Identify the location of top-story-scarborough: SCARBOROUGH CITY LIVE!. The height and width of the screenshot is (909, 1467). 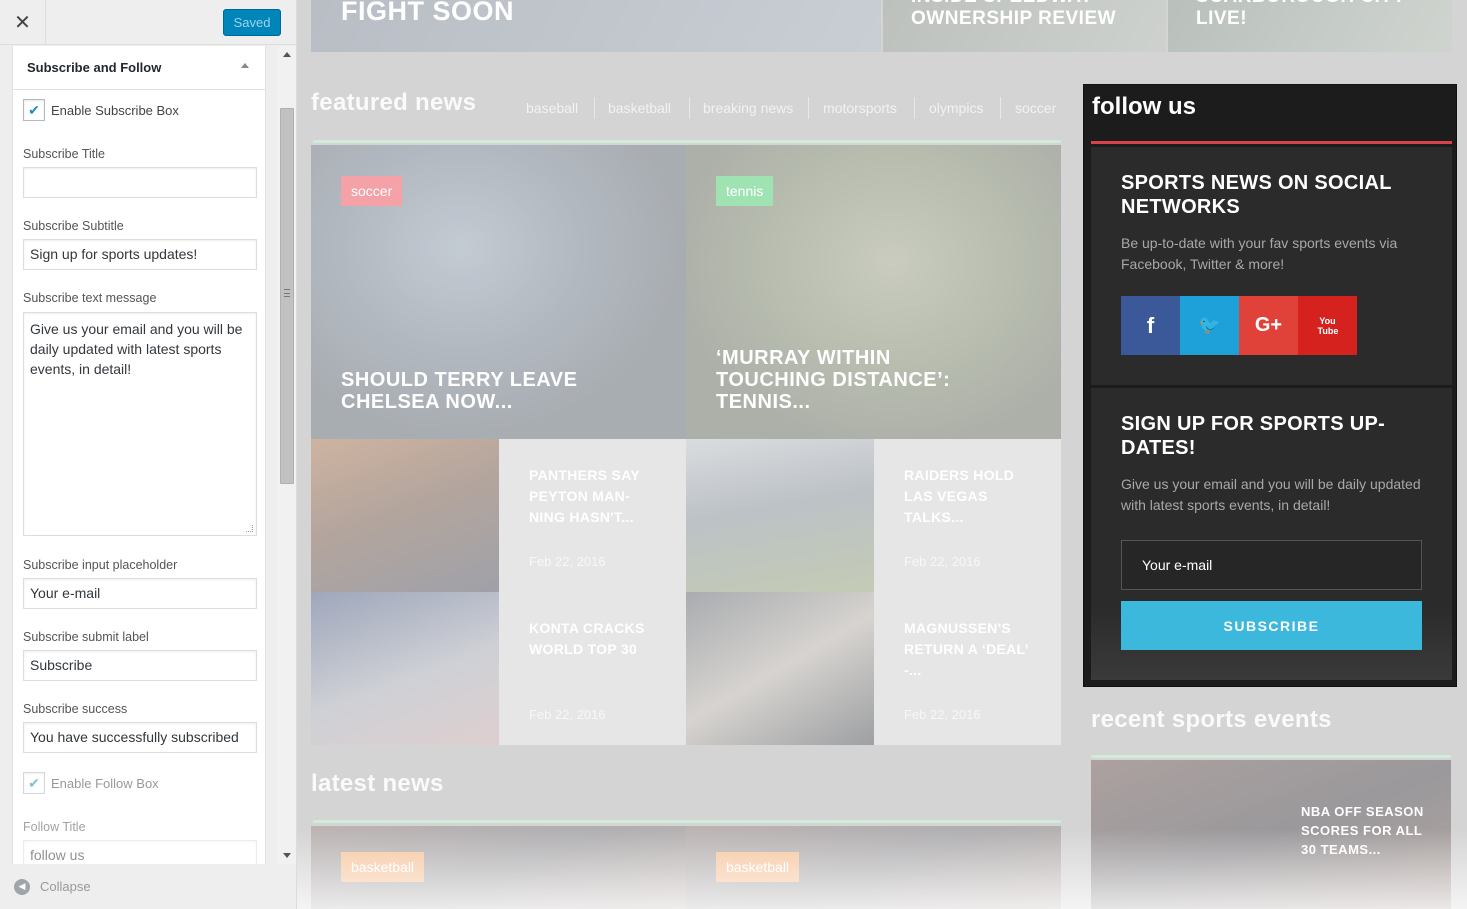
(1310, 26).